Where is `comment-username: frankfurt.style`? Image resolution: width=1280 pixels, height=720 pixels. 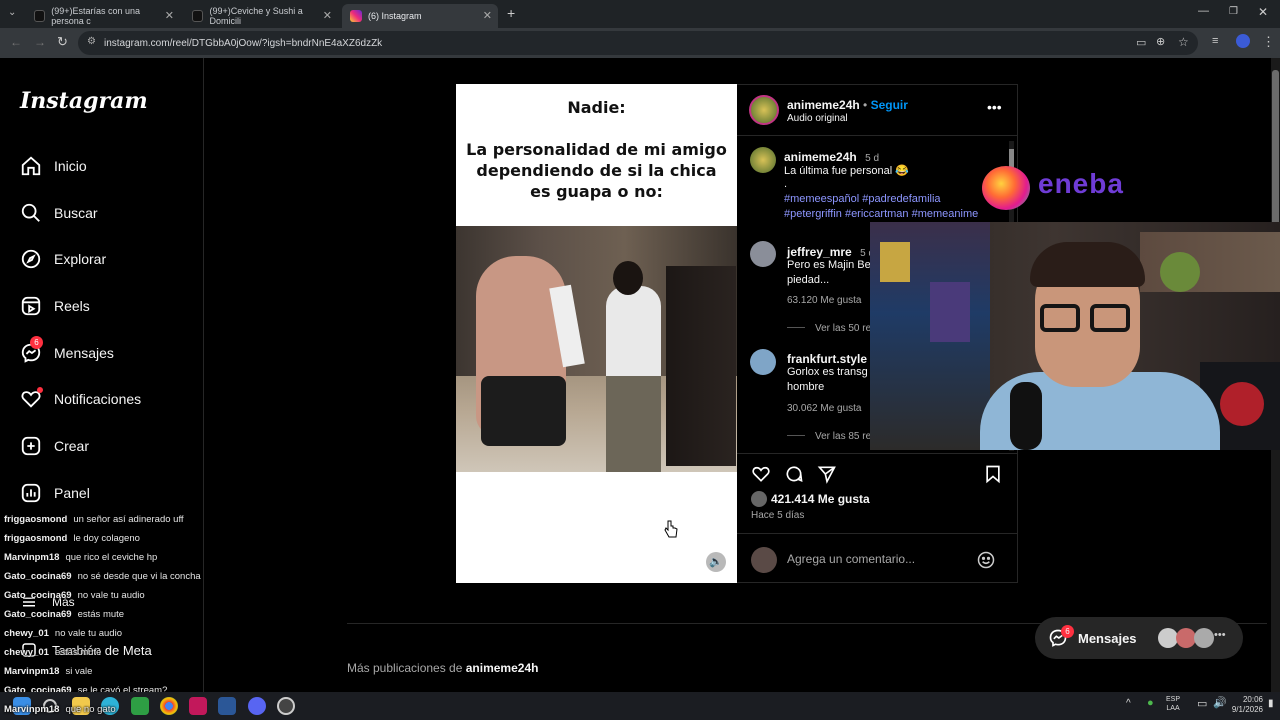 comment-username: frankfurt.style is located at coordinates (827, 359).